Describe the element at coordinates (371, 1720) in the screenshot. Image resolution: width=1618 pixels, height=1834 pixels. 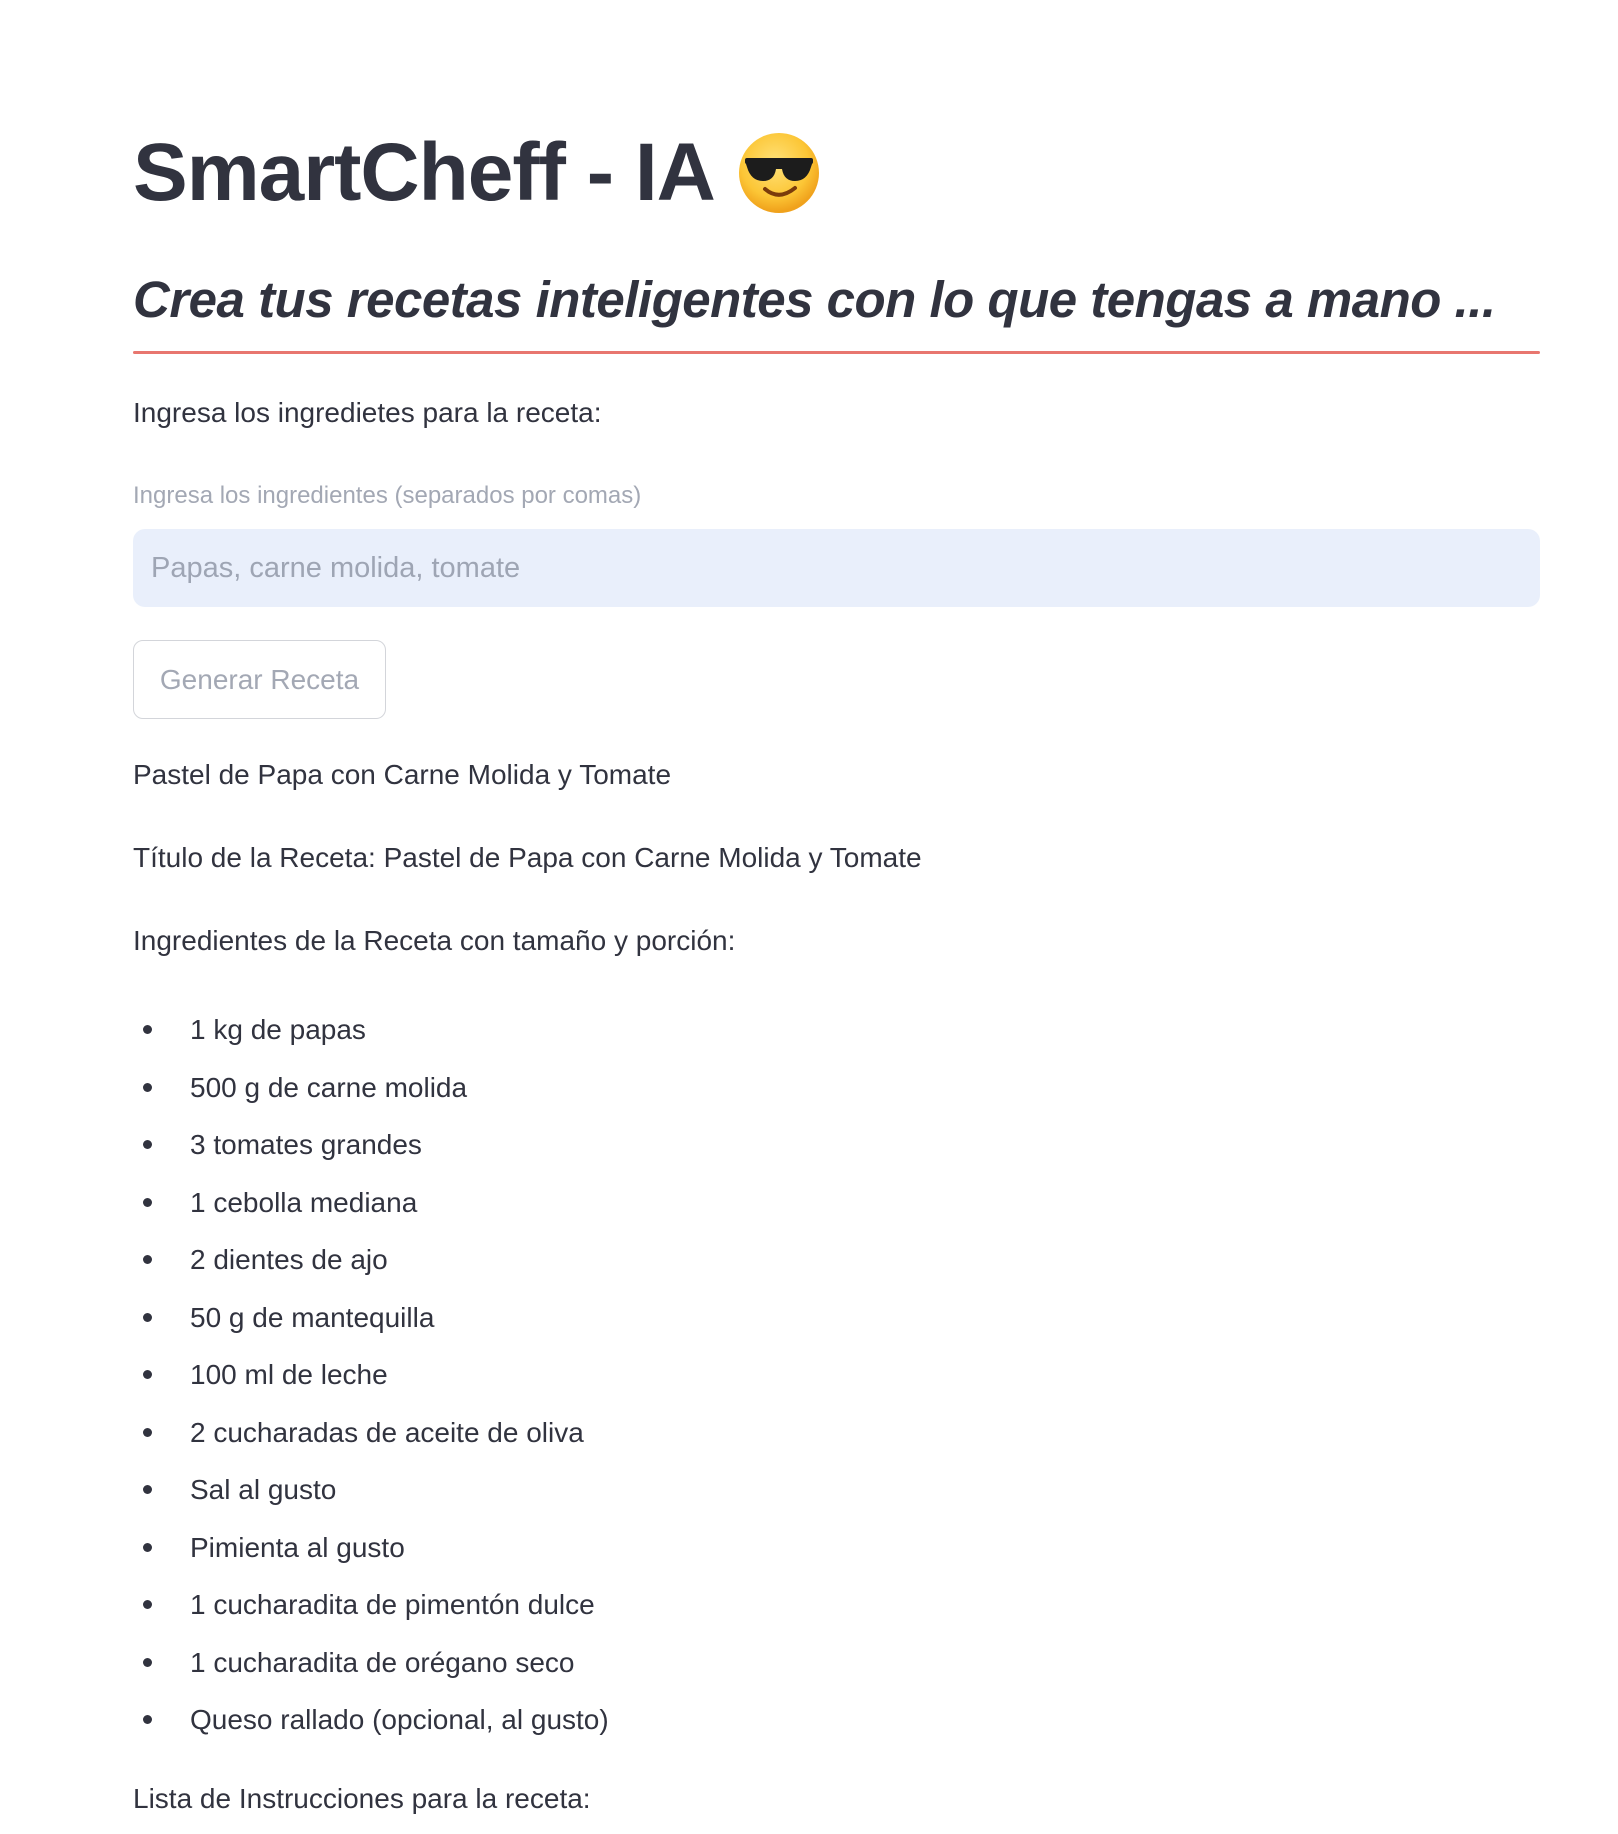
I see `list-item: Queso rallado (opcional, al gusto)` at that location.